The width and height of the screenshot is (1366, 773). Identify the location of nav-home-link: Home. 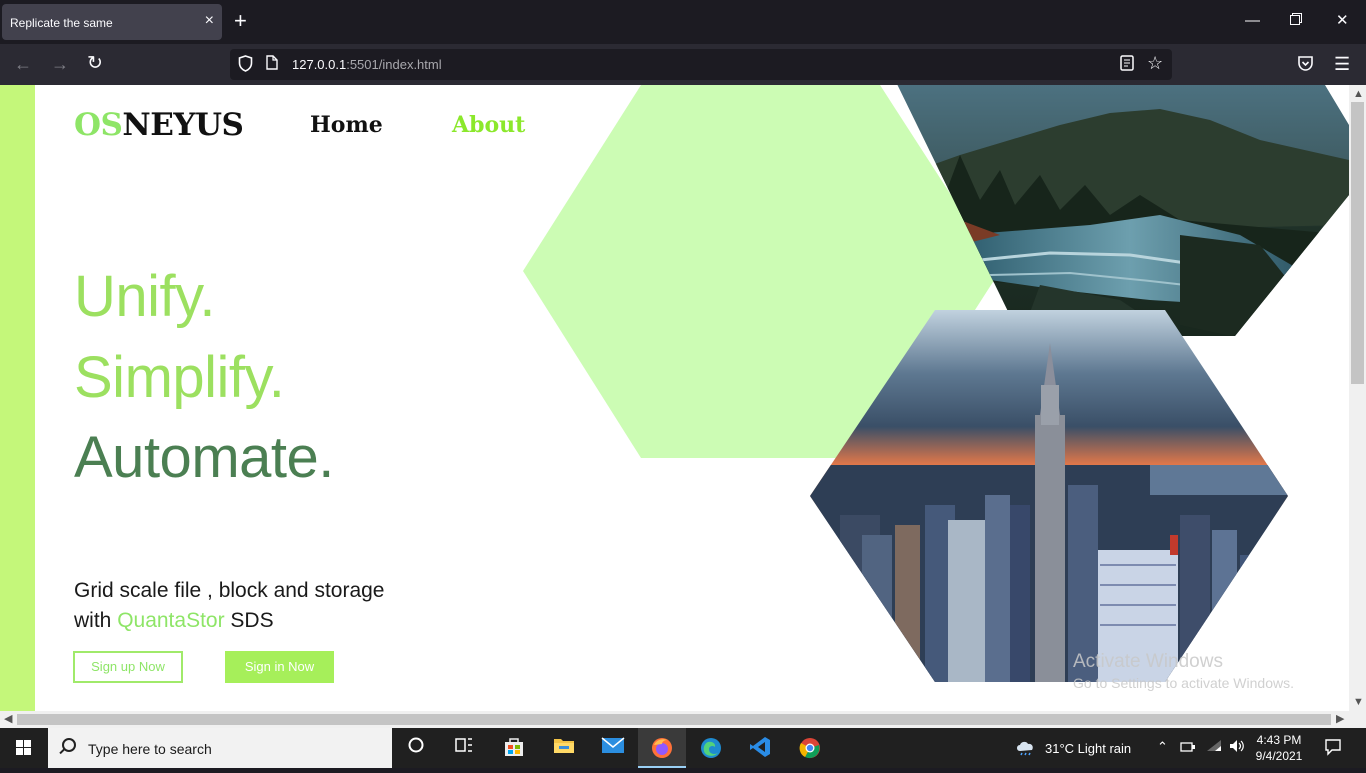
(346, 125).